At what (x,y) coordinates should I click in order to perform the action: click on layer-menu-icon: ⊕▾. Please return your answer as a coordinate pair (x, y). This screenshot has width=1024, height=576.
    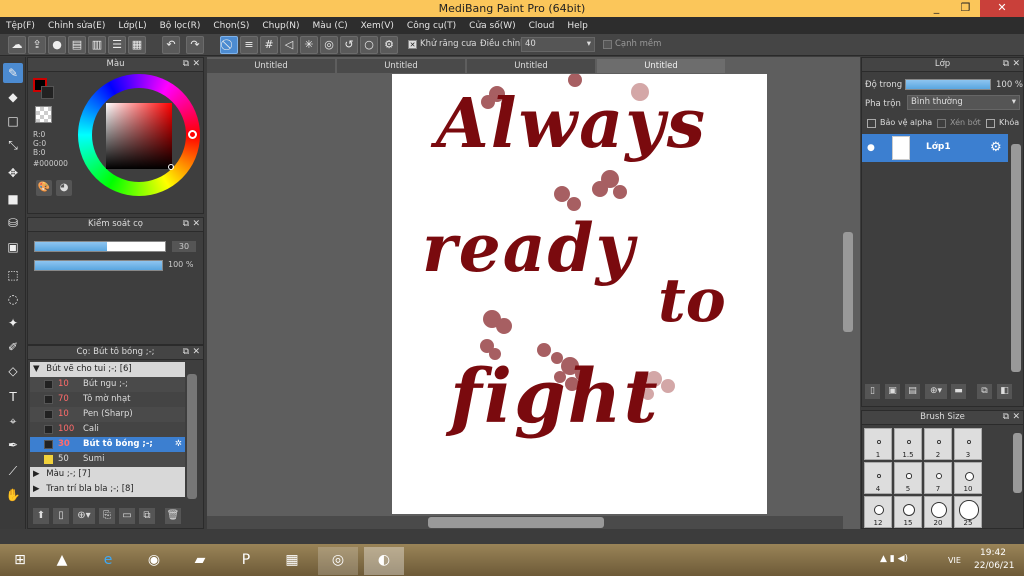
    Looking at the image, I should click on (936, 391).